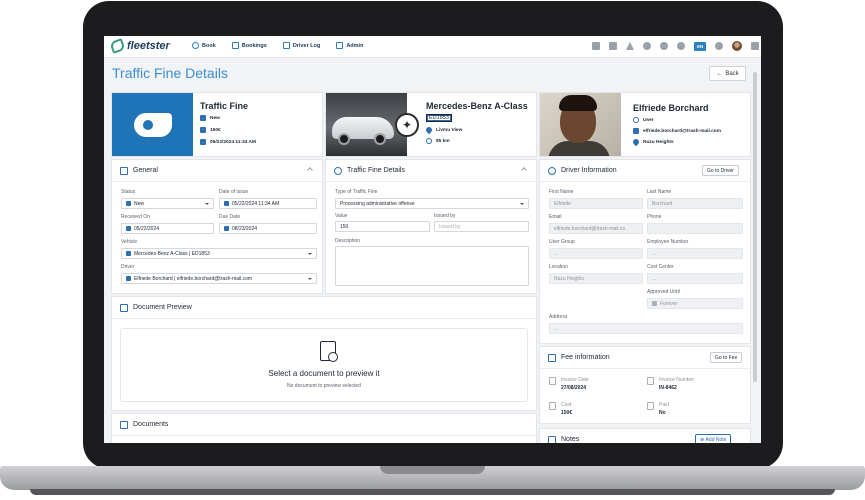  What do you see at coordinates (552, 358) in the screenshot?
I see `list-icon` at bounding box center [552, 358].